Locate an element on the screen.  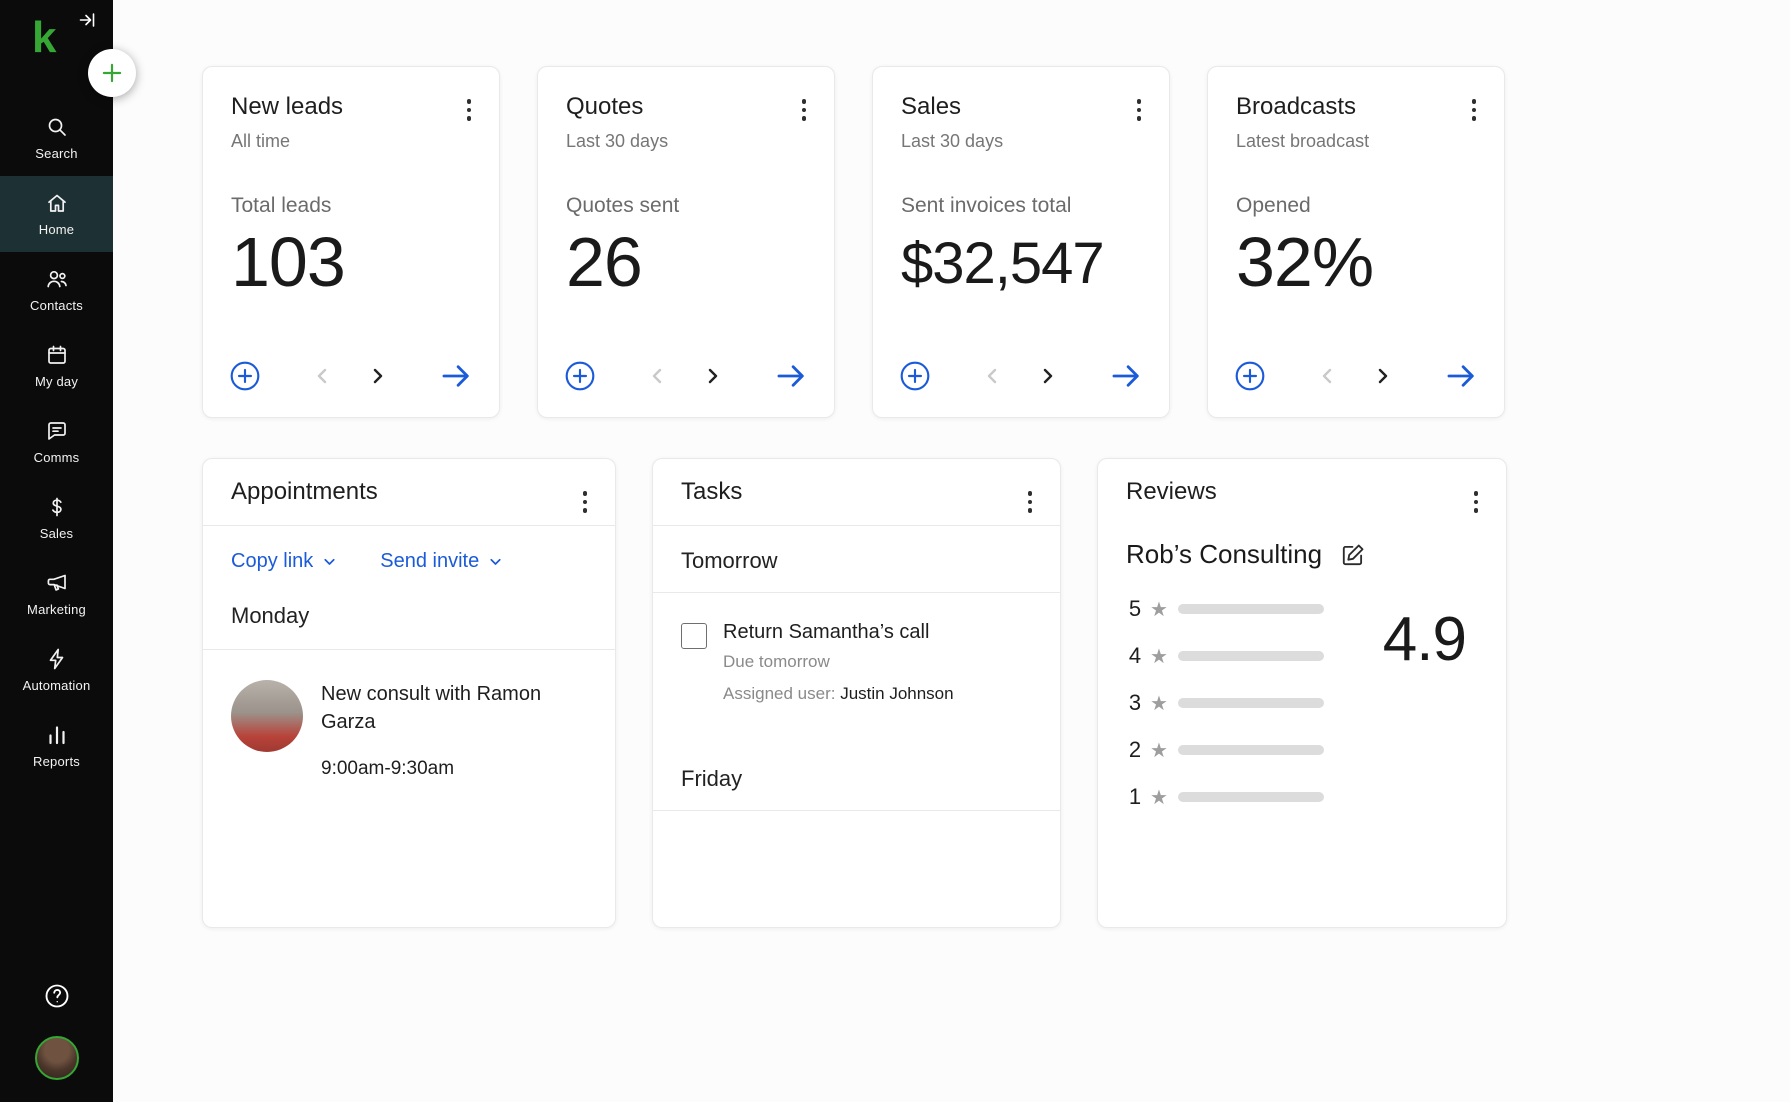
sidebar-item-label: Reports is located at coordinates (56, 761).